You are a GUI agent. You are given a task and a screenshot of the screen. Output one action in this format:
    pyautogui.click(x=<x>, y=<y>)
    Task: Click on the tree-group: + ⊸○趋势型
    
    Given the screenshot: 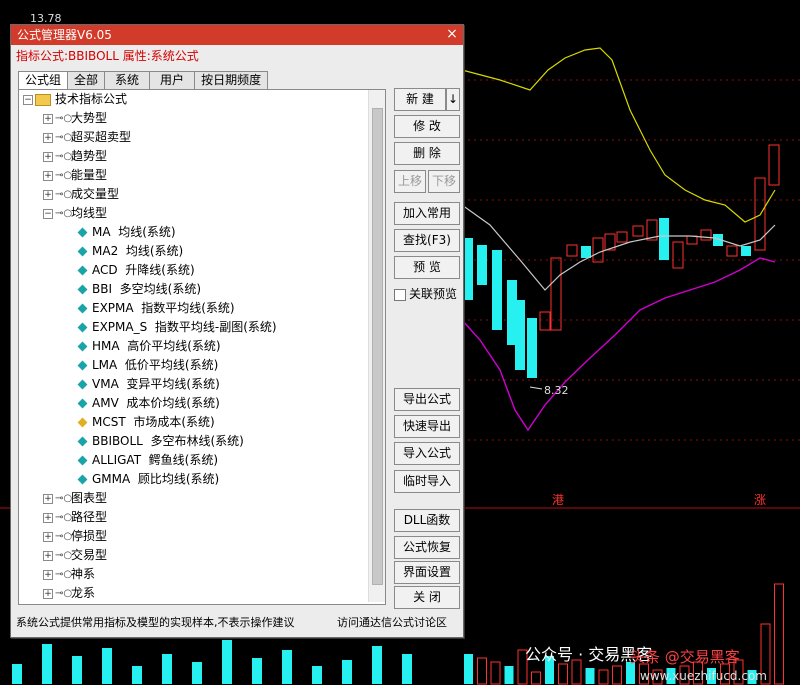 What is the action you would take?
    pyautogui.click(x=75, y=156)
    